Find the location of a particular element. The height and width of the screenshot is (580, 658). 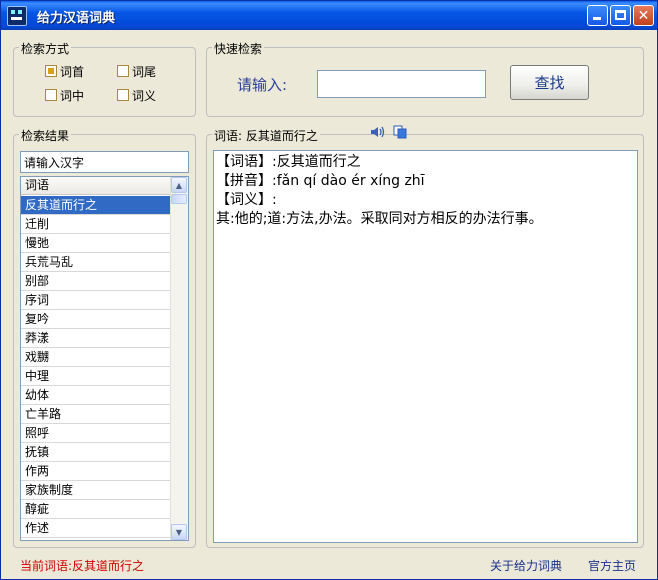

definition-line-word: 【词语】:反其道而行之 is located at coordinates (288, 162).